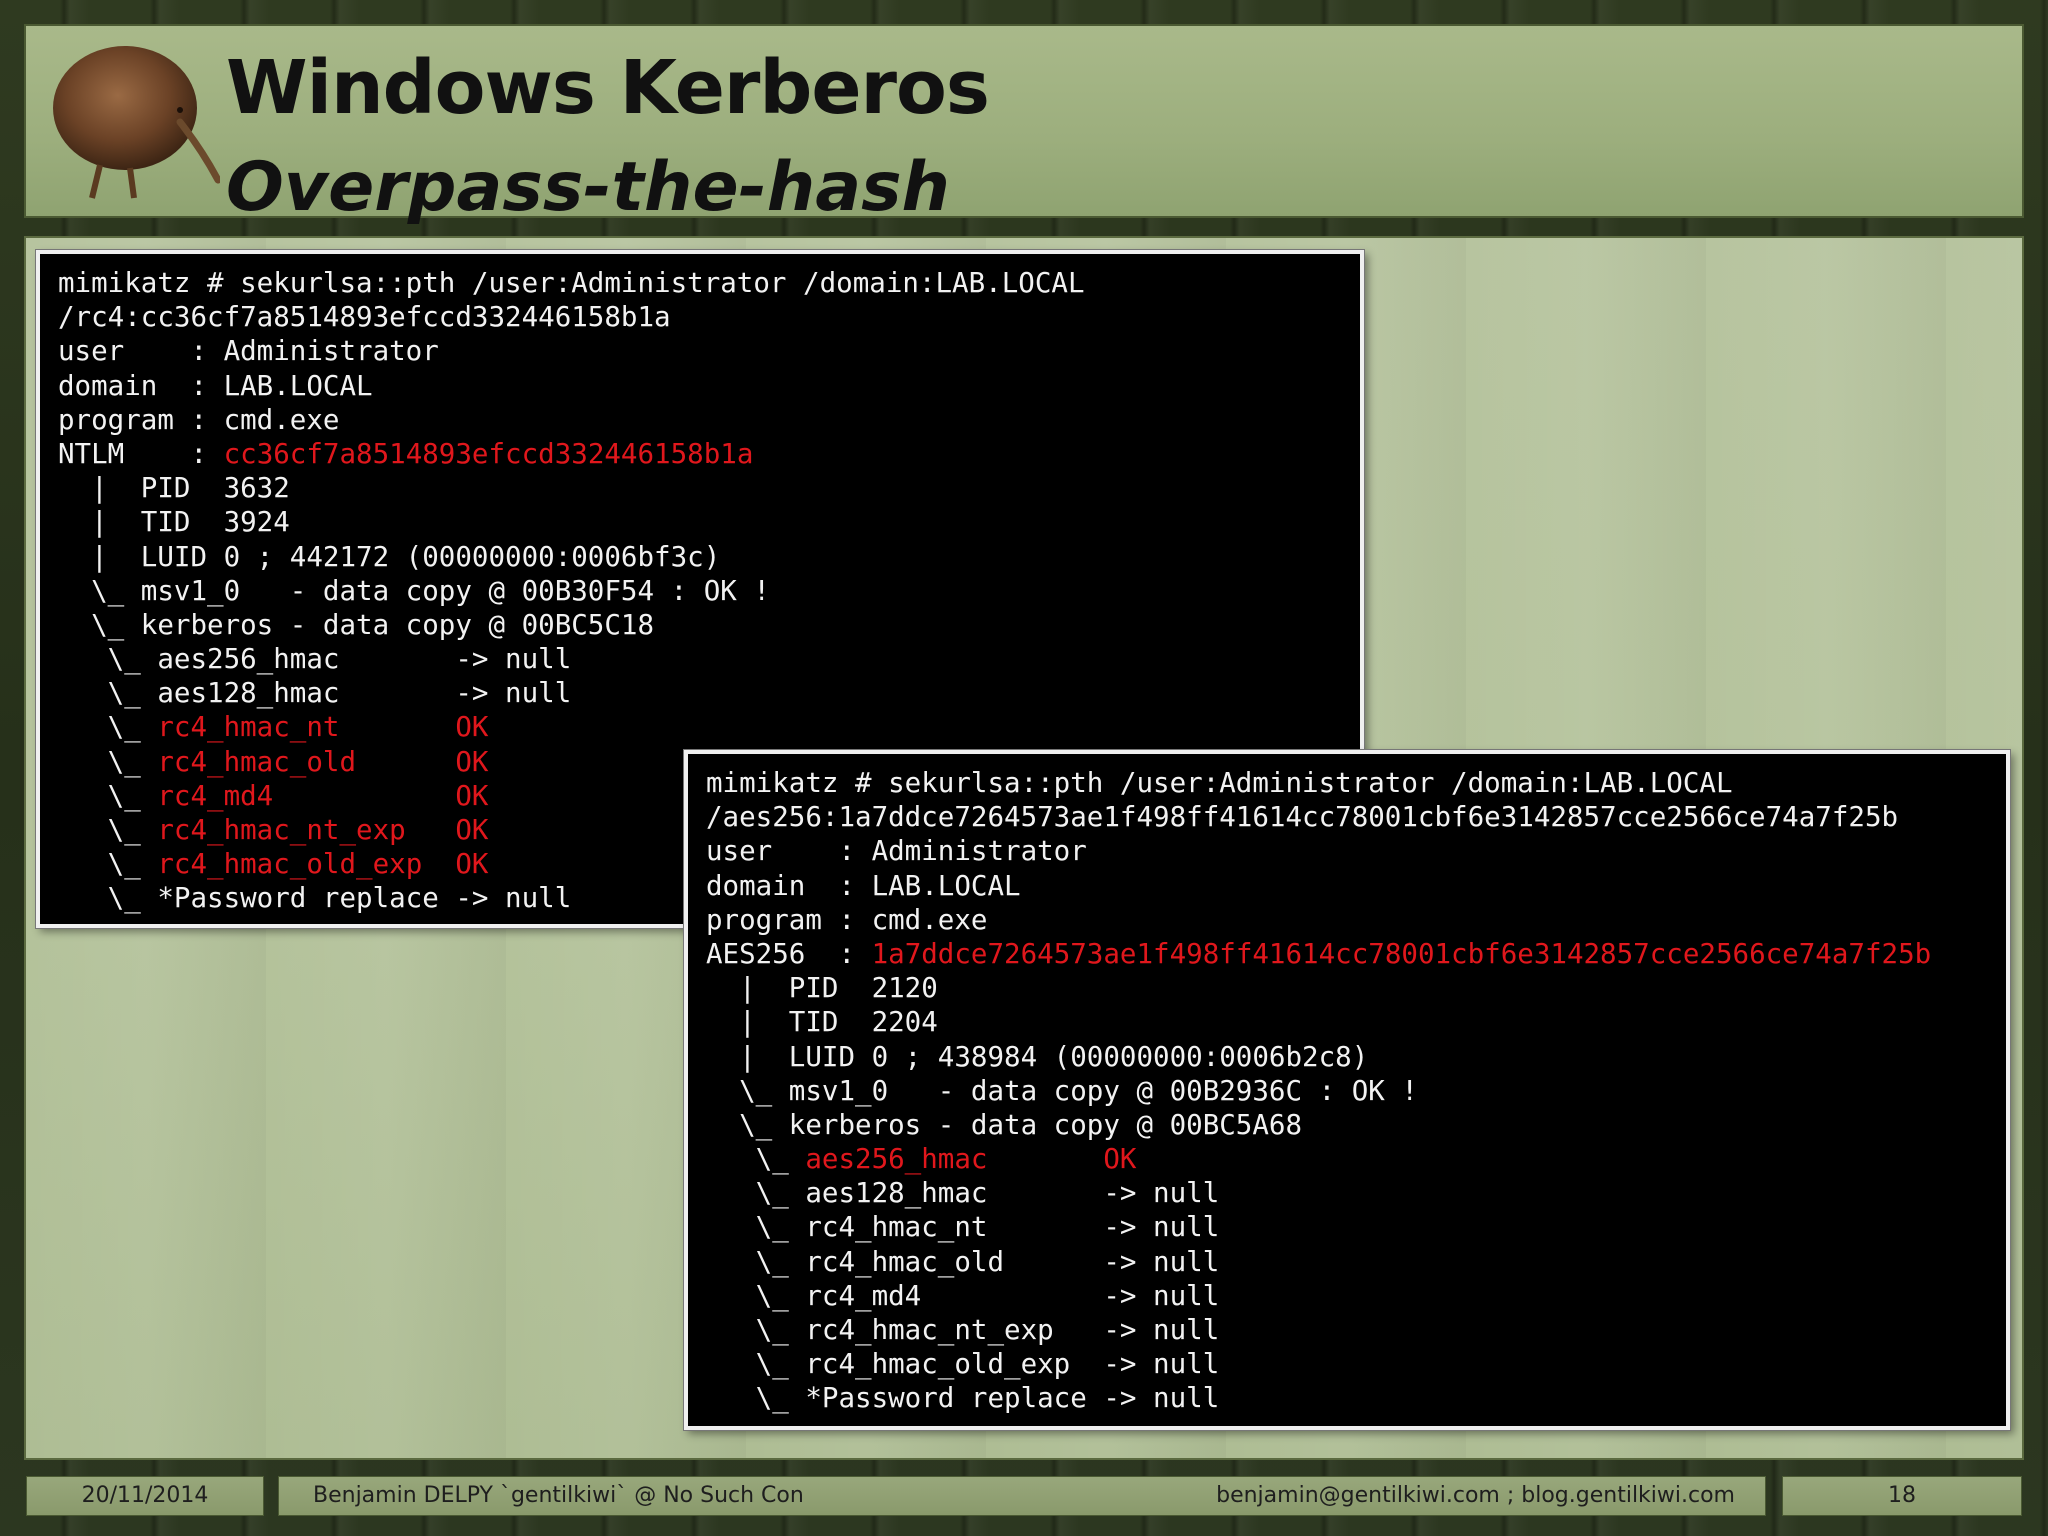 The image size is (2048, 1536). I want to click on terminal-line: \_ msv1_0 - data copy @ 00B30F54 : OK !, so click(700, 591).